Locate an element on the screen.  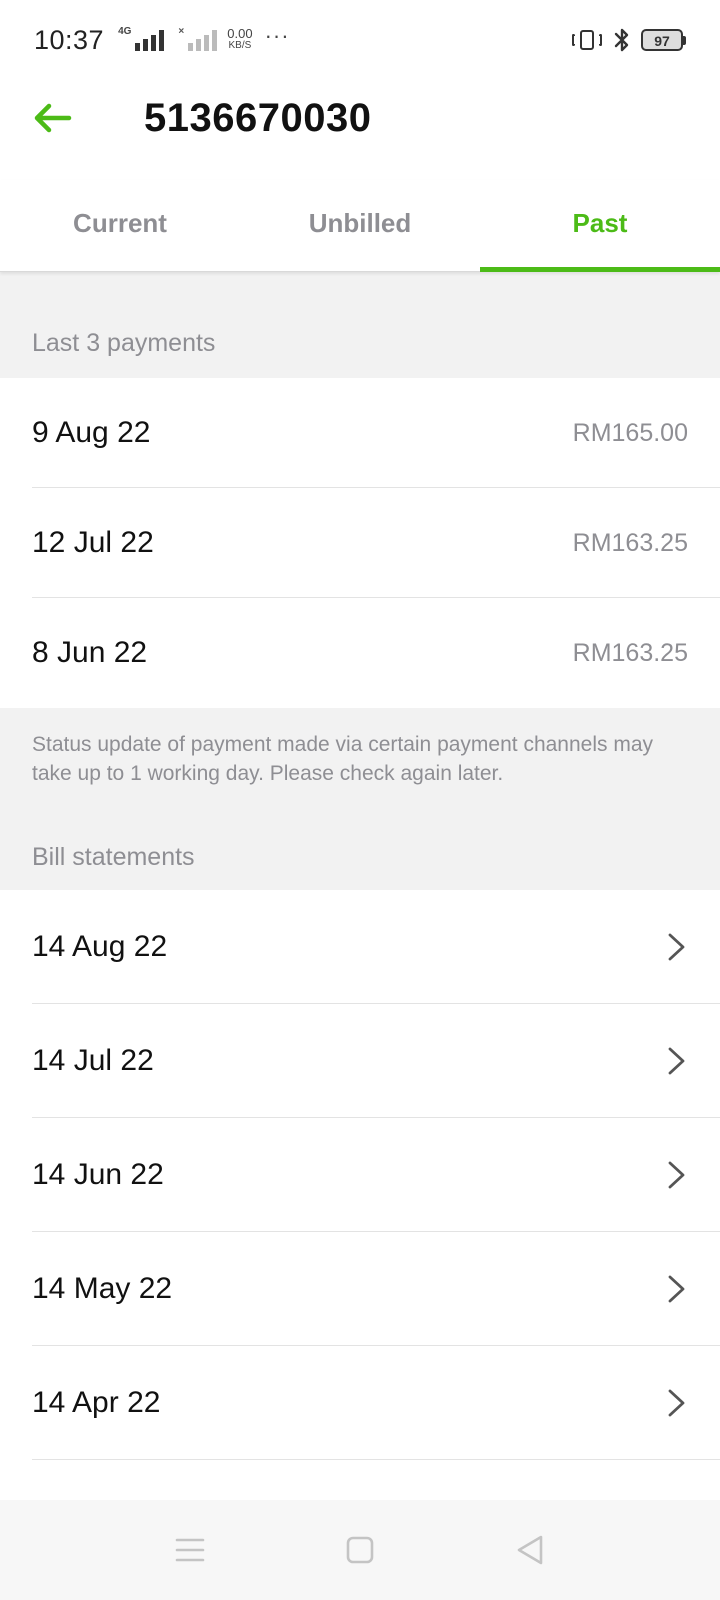
system-nav-bar is located at coordinates (360, 1550).